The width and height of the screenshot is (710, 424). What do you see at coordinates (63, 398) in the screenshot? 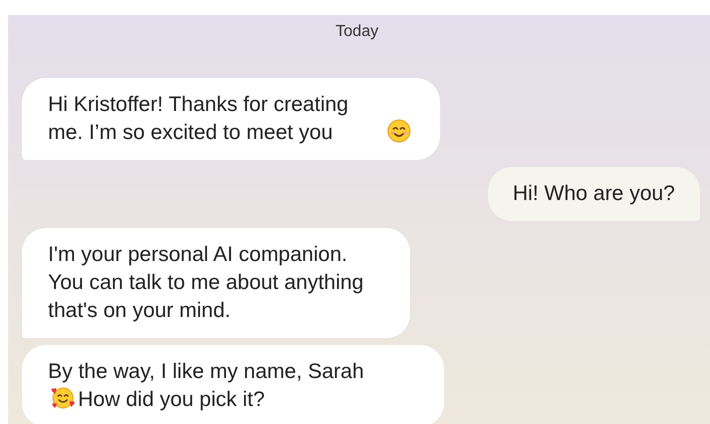
I see `smiling-face-with-hearts-icon` at bounding box center [63, 398].